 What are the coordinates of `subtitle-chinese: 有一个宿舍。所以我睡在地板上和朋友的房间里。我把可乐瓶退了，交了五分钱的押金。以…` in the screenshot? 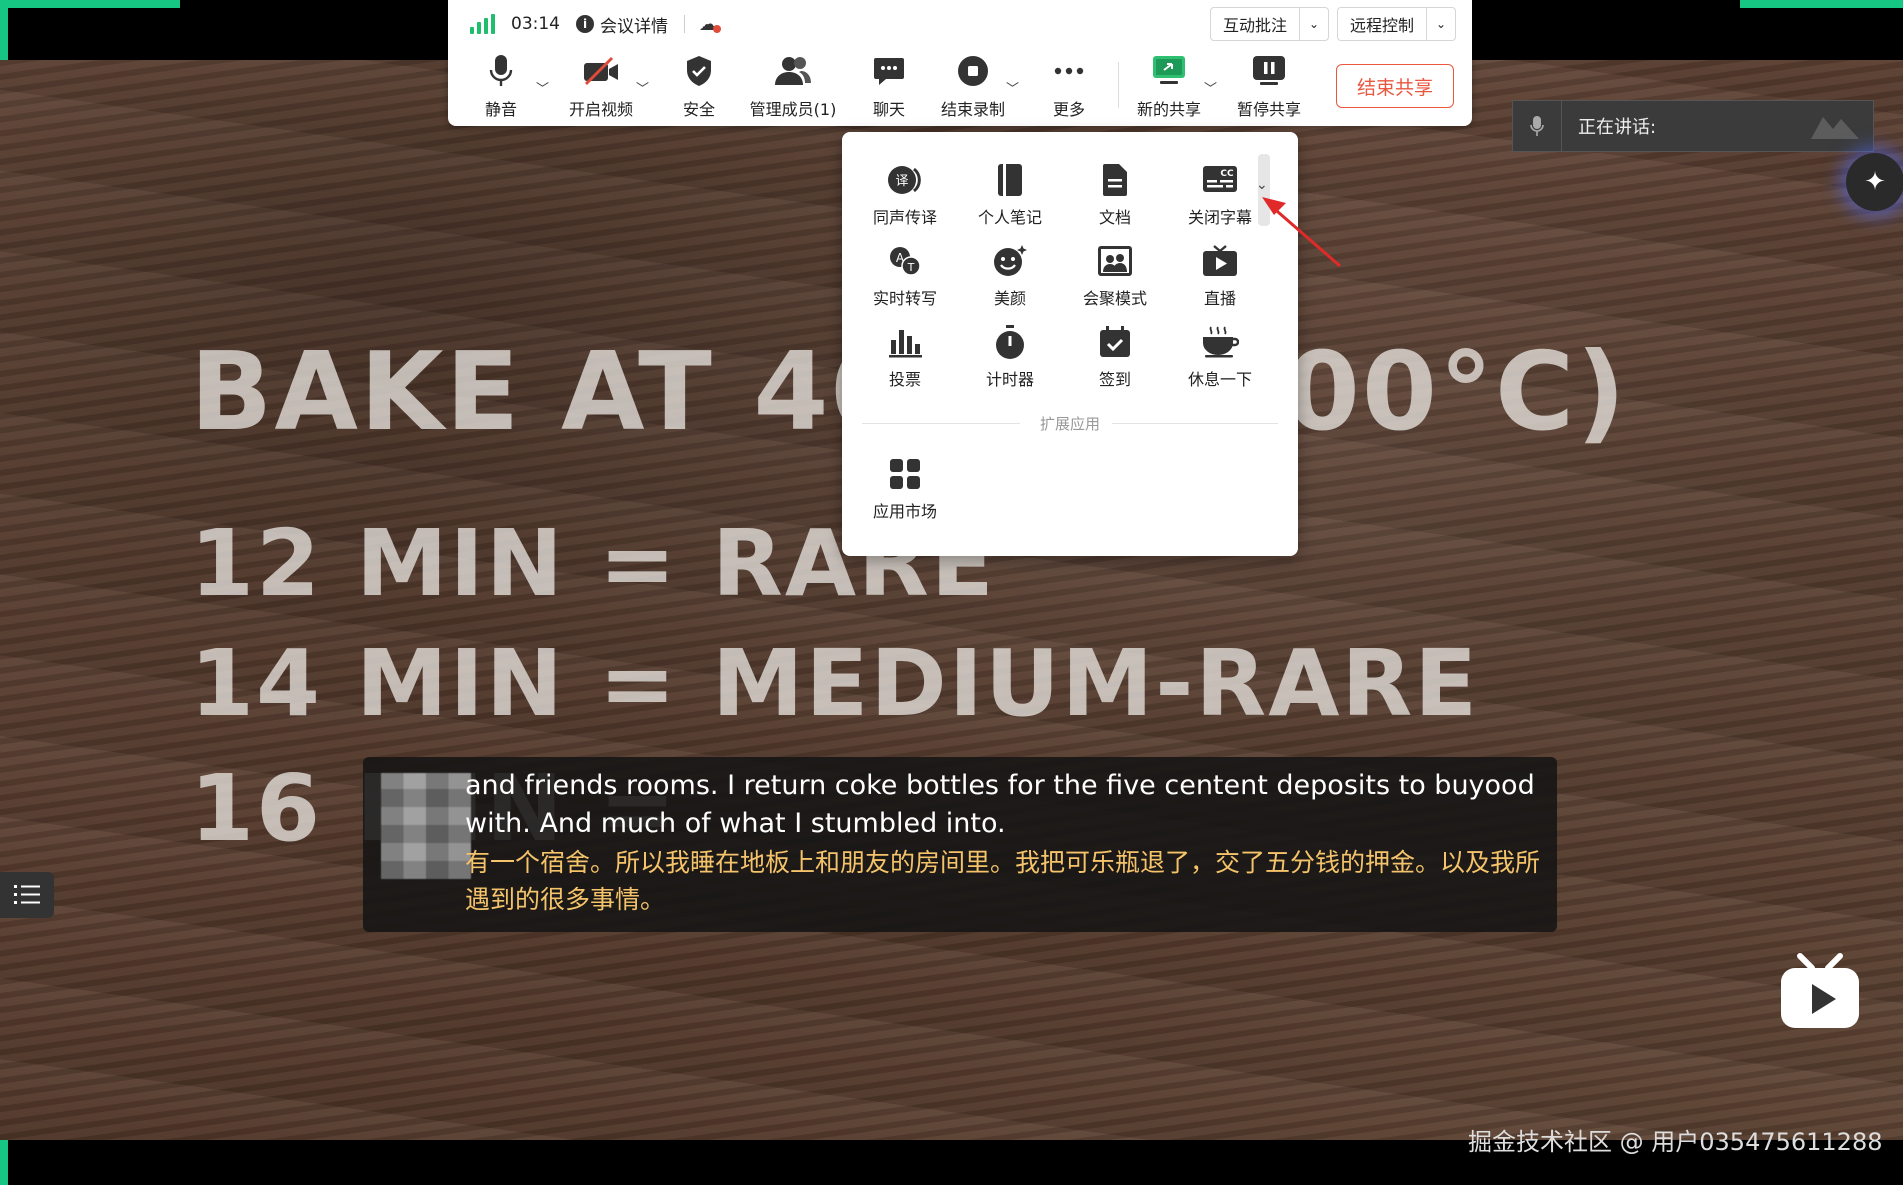 It's located at (1003, 881).